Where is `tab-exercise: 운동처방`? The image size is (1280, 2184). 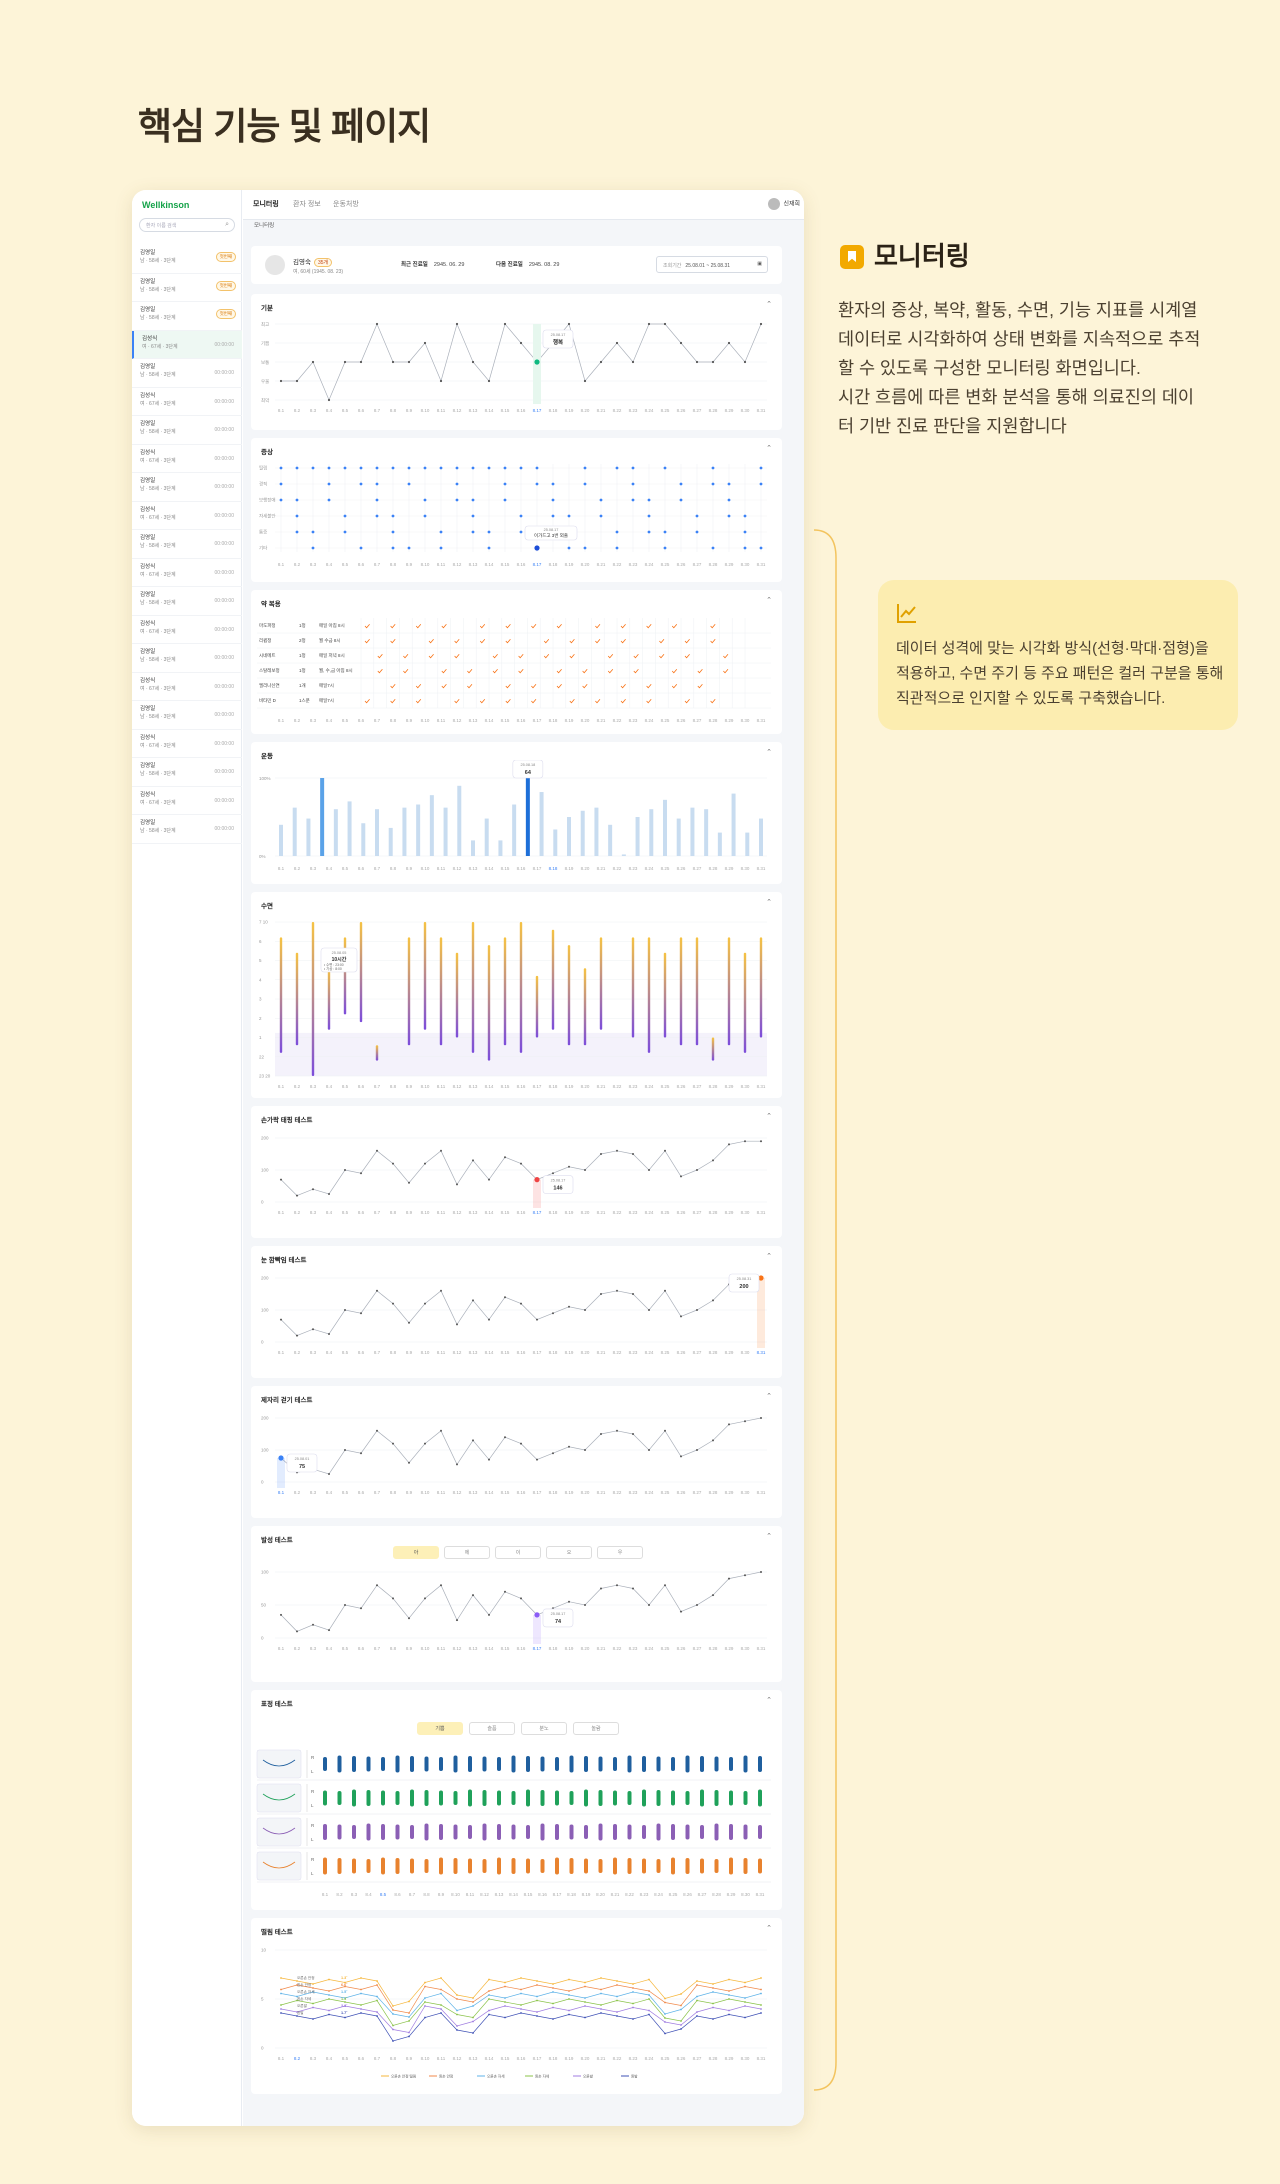 tab-exercise: 운동처방 is located at coordinates (346, 204).